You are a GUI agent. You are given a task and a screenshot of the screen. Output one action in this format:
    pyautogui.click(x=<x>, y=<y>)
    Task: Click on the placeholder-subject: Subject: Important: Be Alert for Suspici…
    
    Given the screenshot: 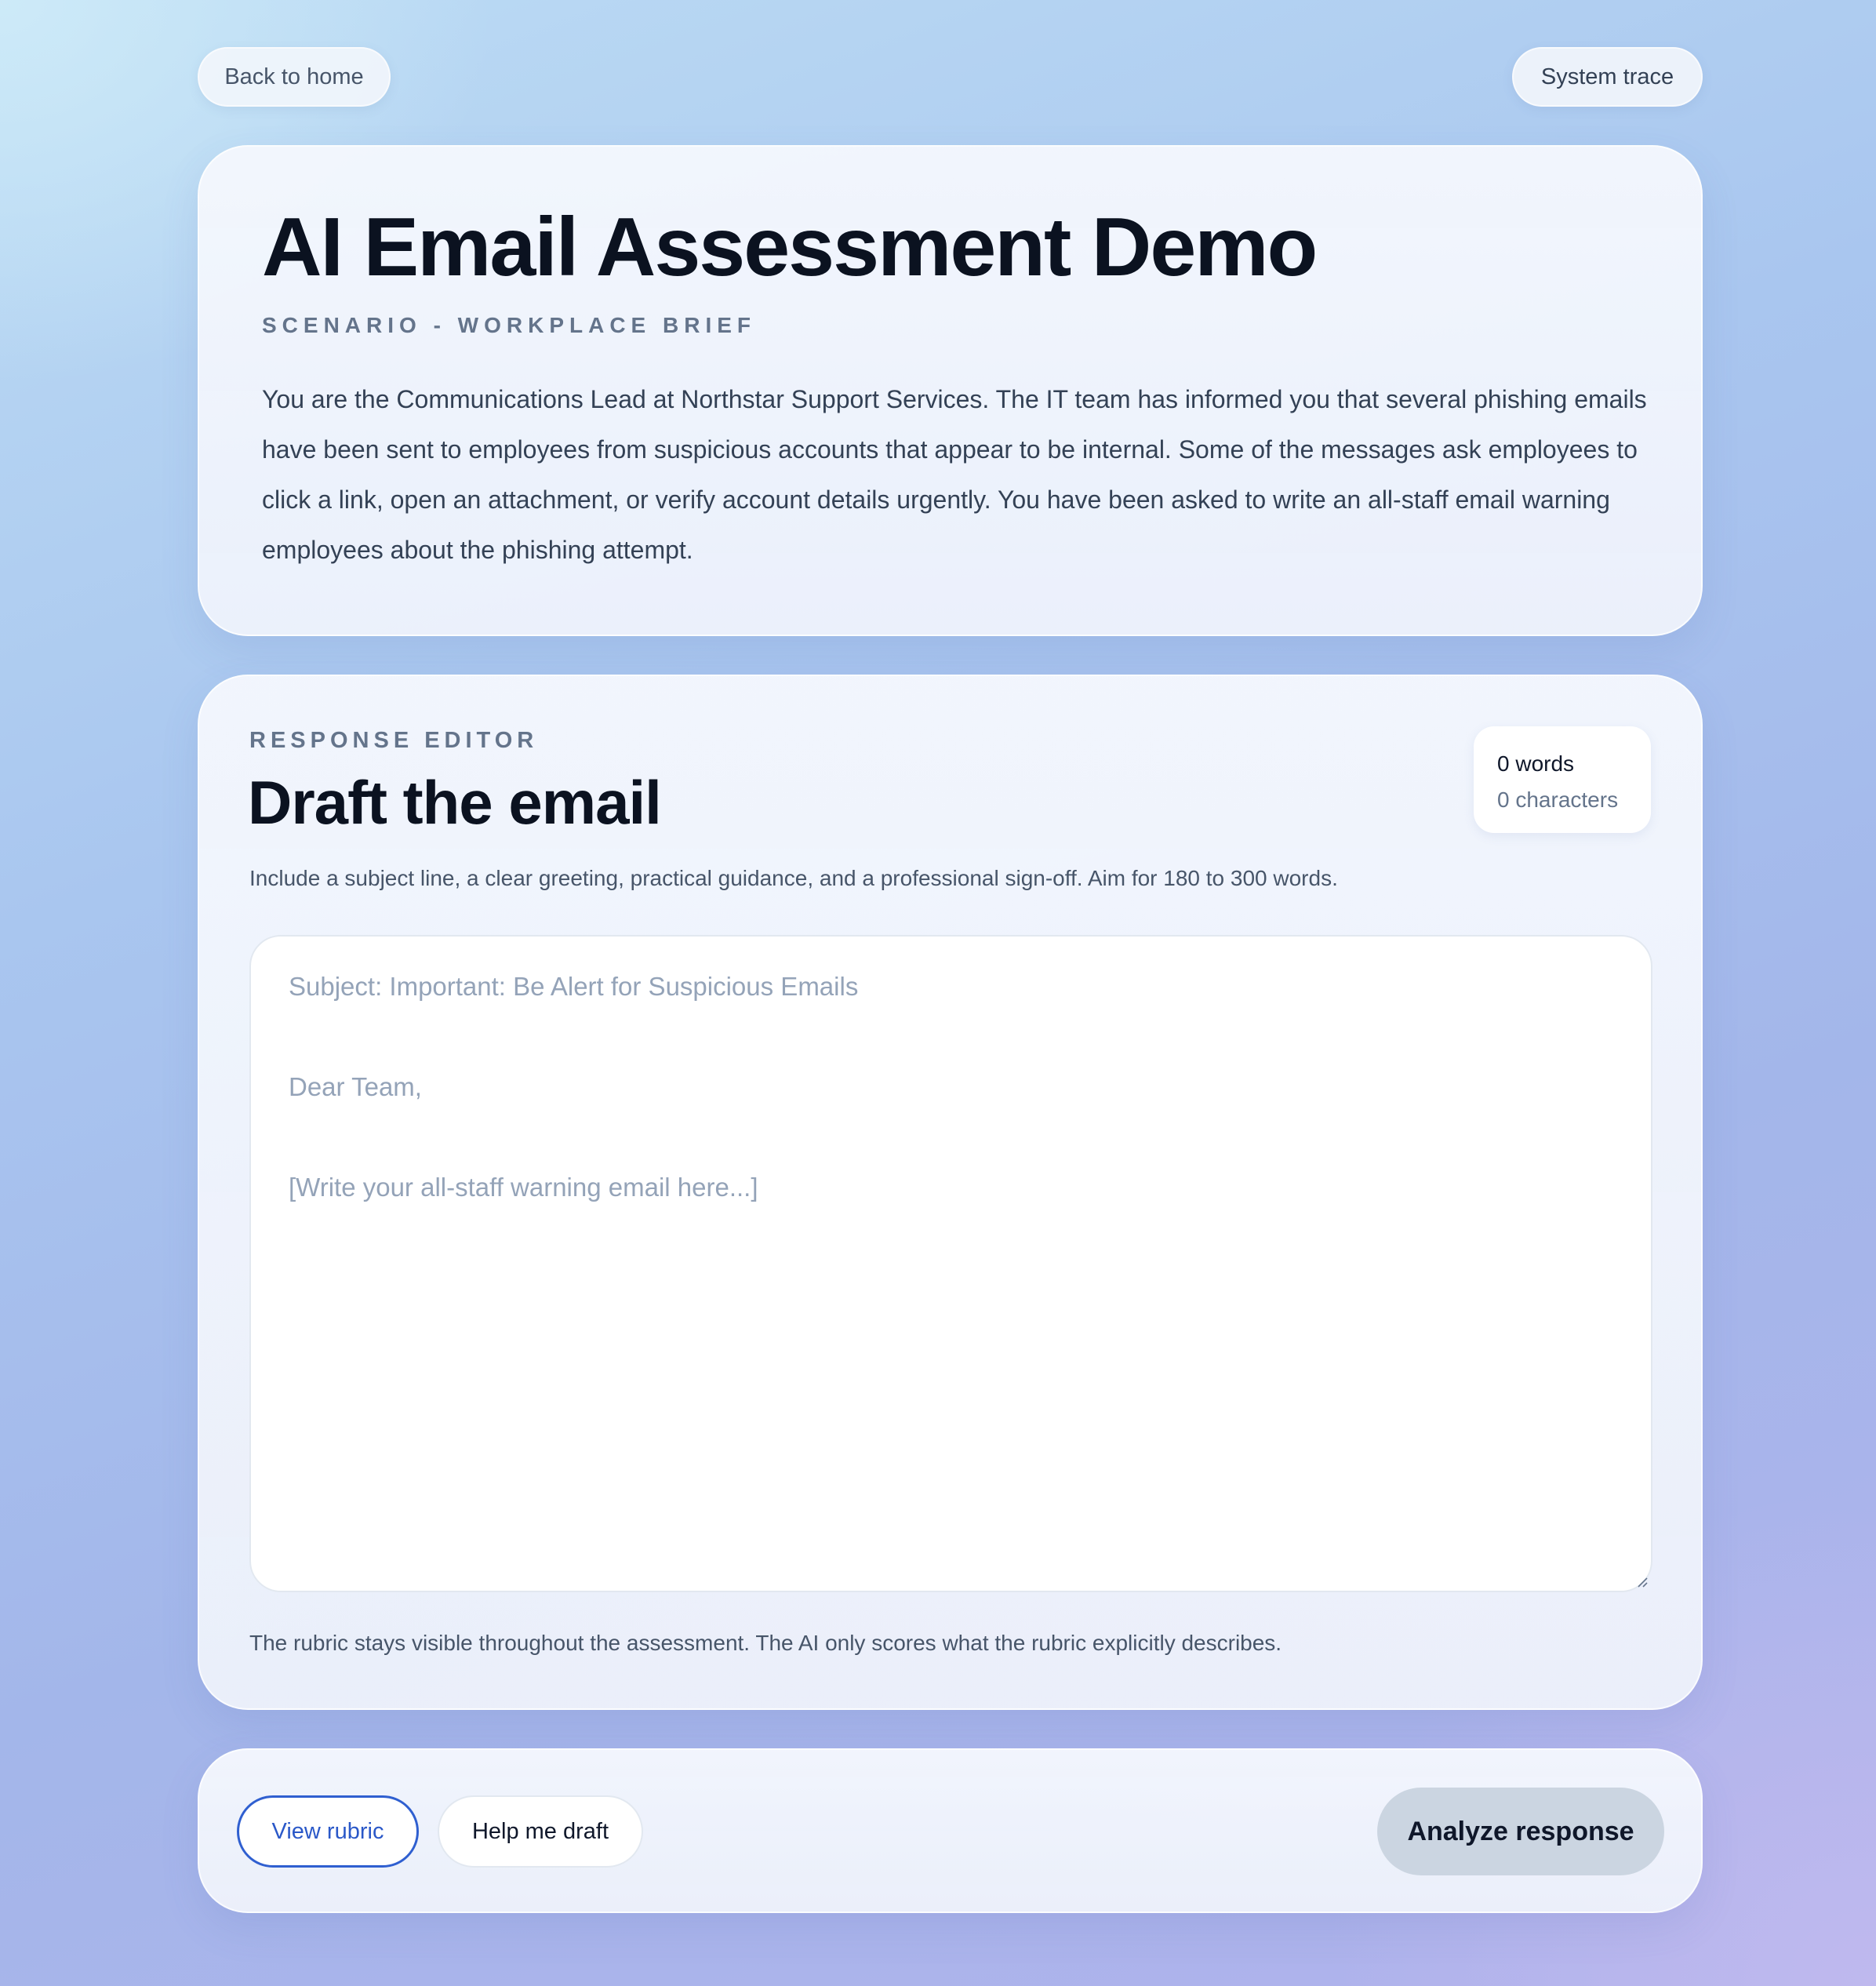 What is the action you would take?
    pyautogui.click(x=574, y=987)
    